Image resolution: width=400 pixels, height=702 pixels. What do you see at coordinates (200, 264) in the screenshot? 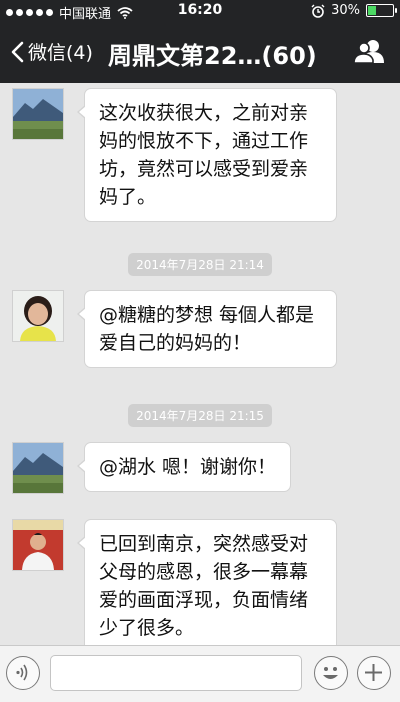
I see `timestamp: 2014年7月28日 21:14` at bounding box center [200, 264].